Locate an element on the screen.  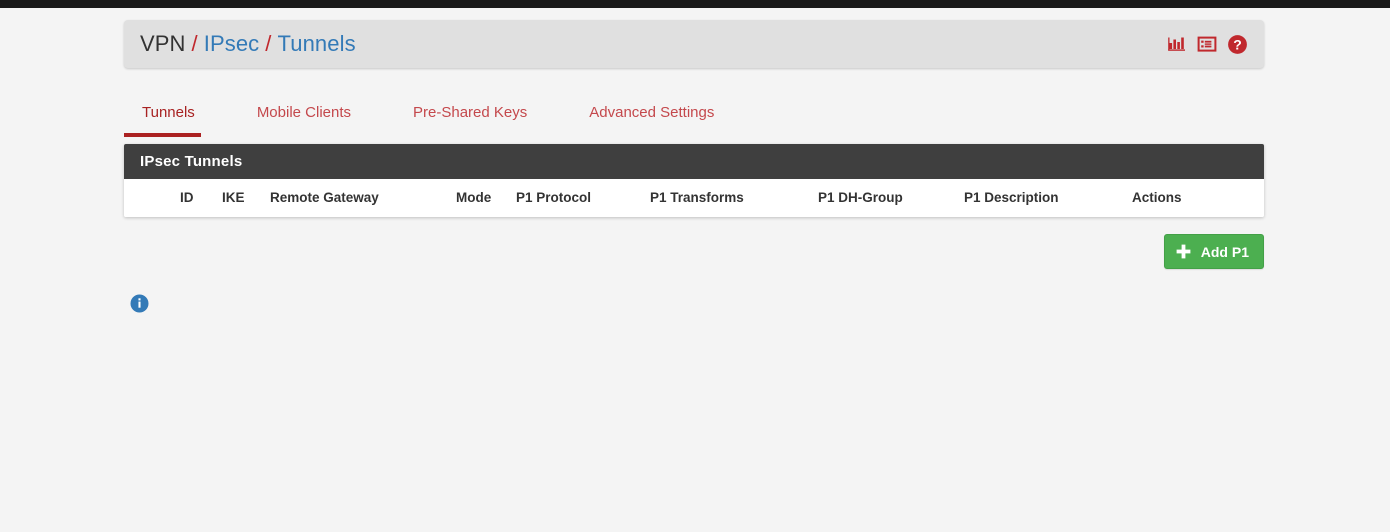
column-header-p1-description: P1 Description is located at coordinates (1042, 198).